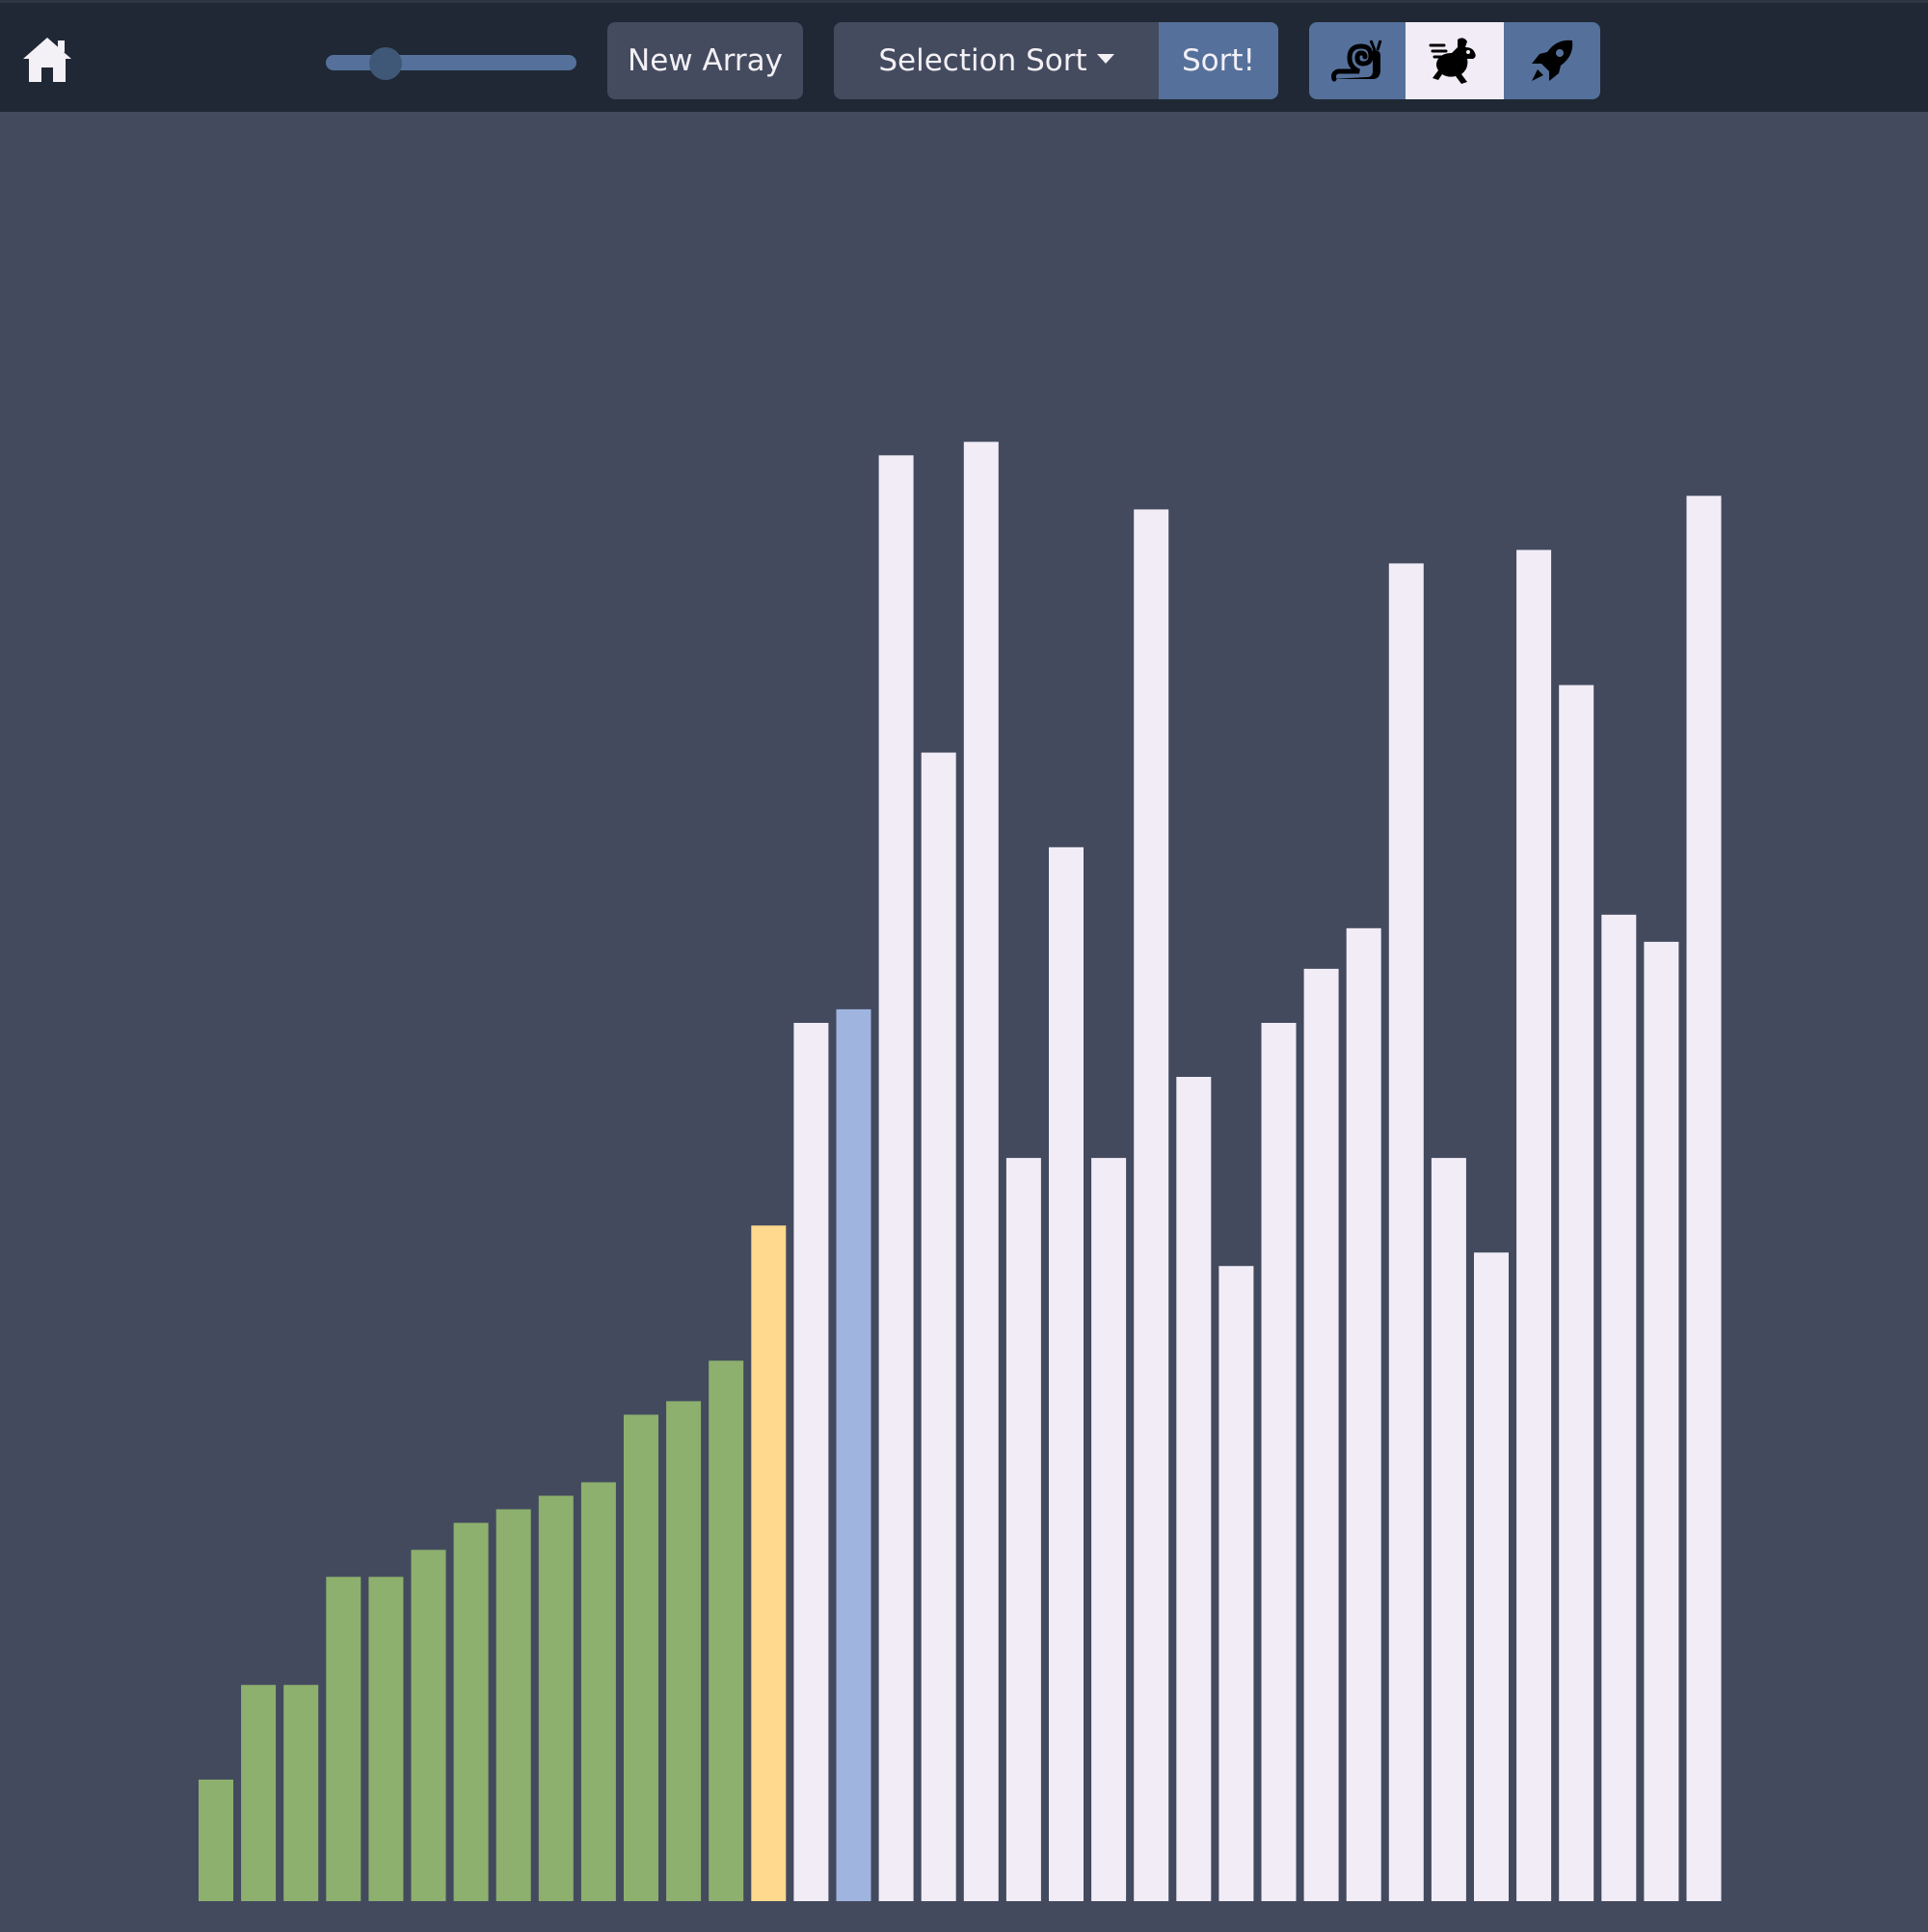 This screenshot has width=1928, height=1932. Describe the element at coordinates (705, 61) in the screenshot. I see `new-array-button: New Array` at that location.